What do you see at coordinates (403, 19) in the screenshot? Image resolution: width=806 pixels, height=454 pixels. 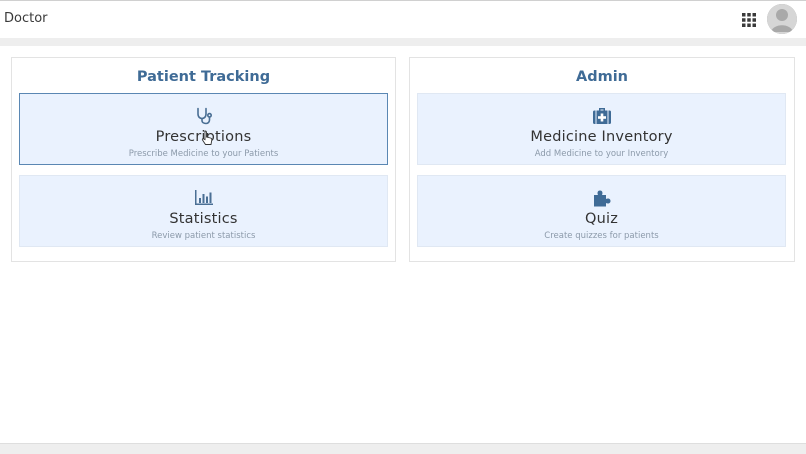 I see `top-bar: Doctor` at bounding box center [403, 19].